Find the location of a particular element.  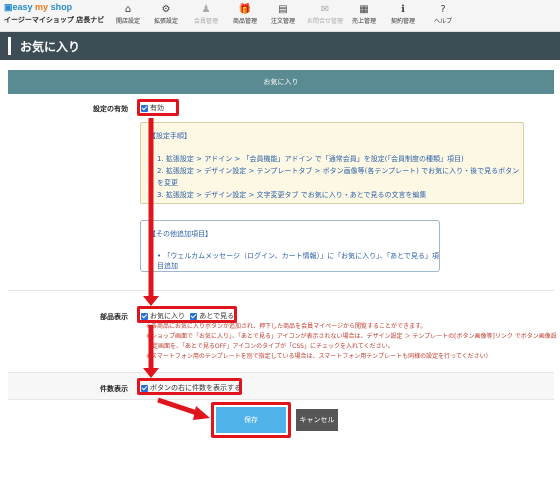

arrow-right is located at coordinates (179, 407).